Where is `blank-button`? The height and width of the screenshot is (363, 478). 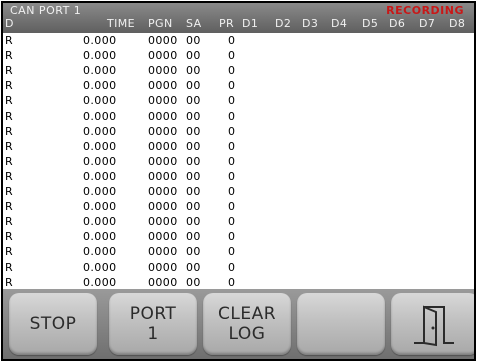 blank-button is located at coordinates (341, 324).